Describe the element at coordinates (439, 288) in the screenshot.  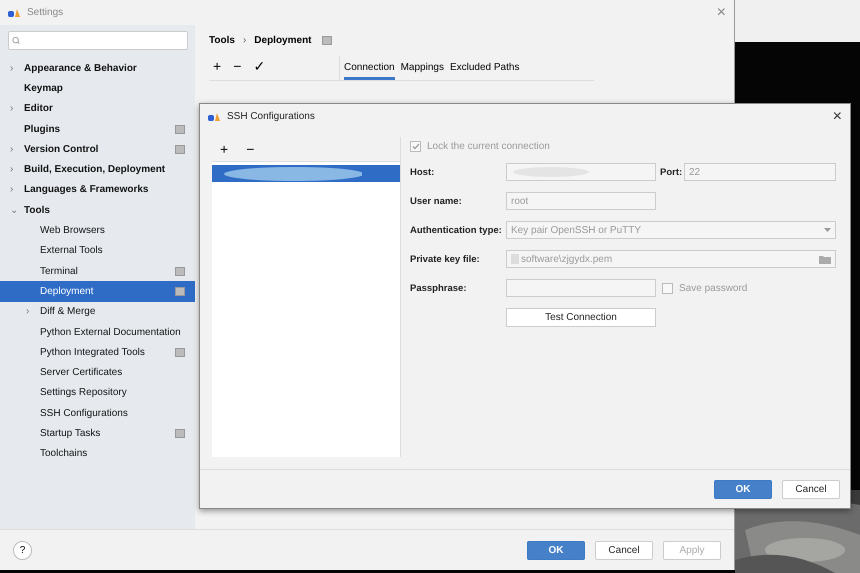
I see `field-label: Passphrase:` at that location.